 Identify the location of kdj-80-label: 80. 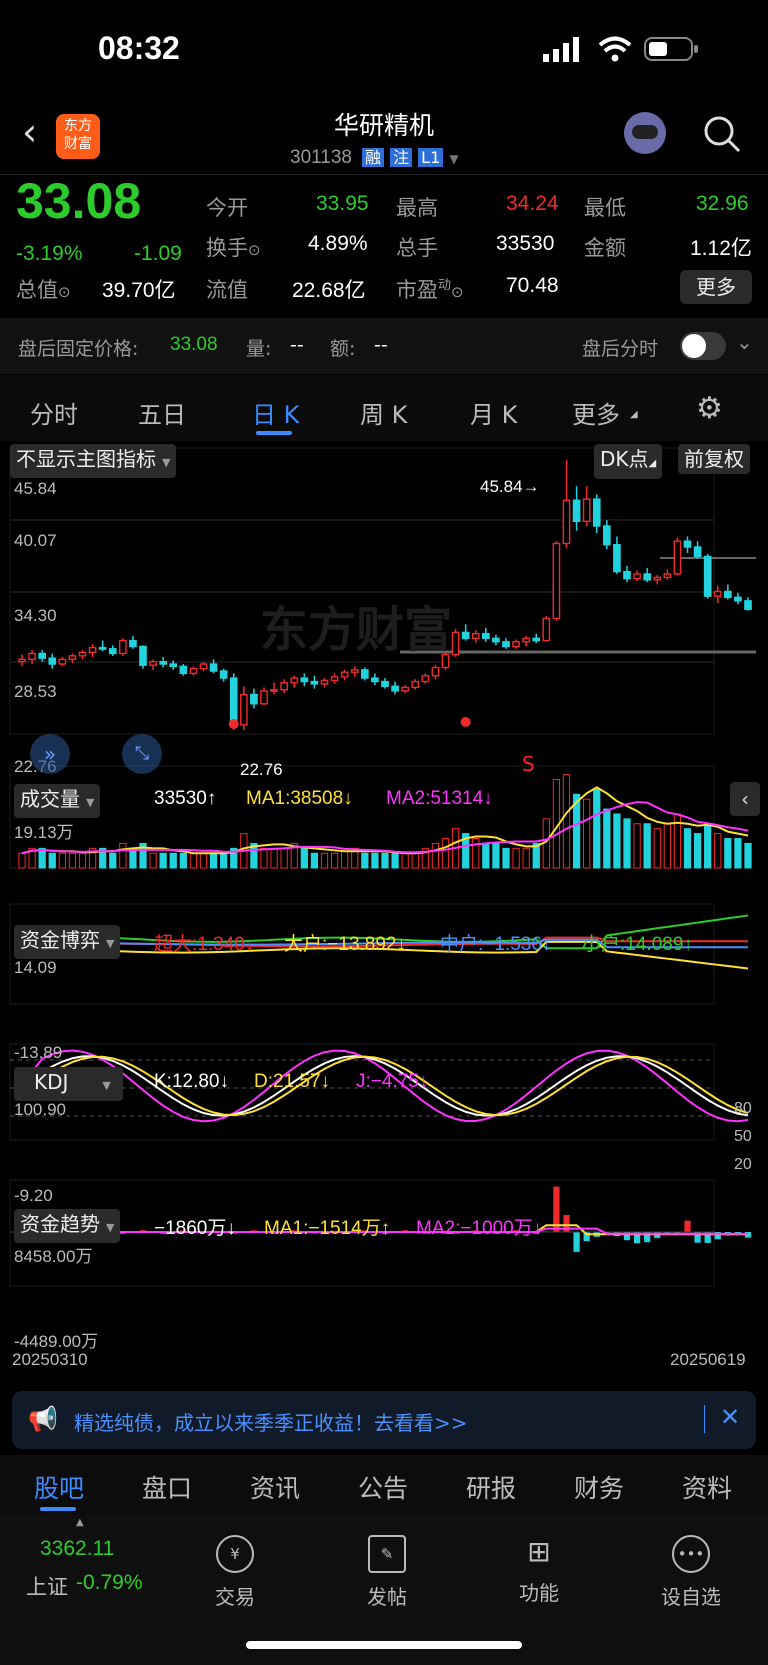
(743, 1108).